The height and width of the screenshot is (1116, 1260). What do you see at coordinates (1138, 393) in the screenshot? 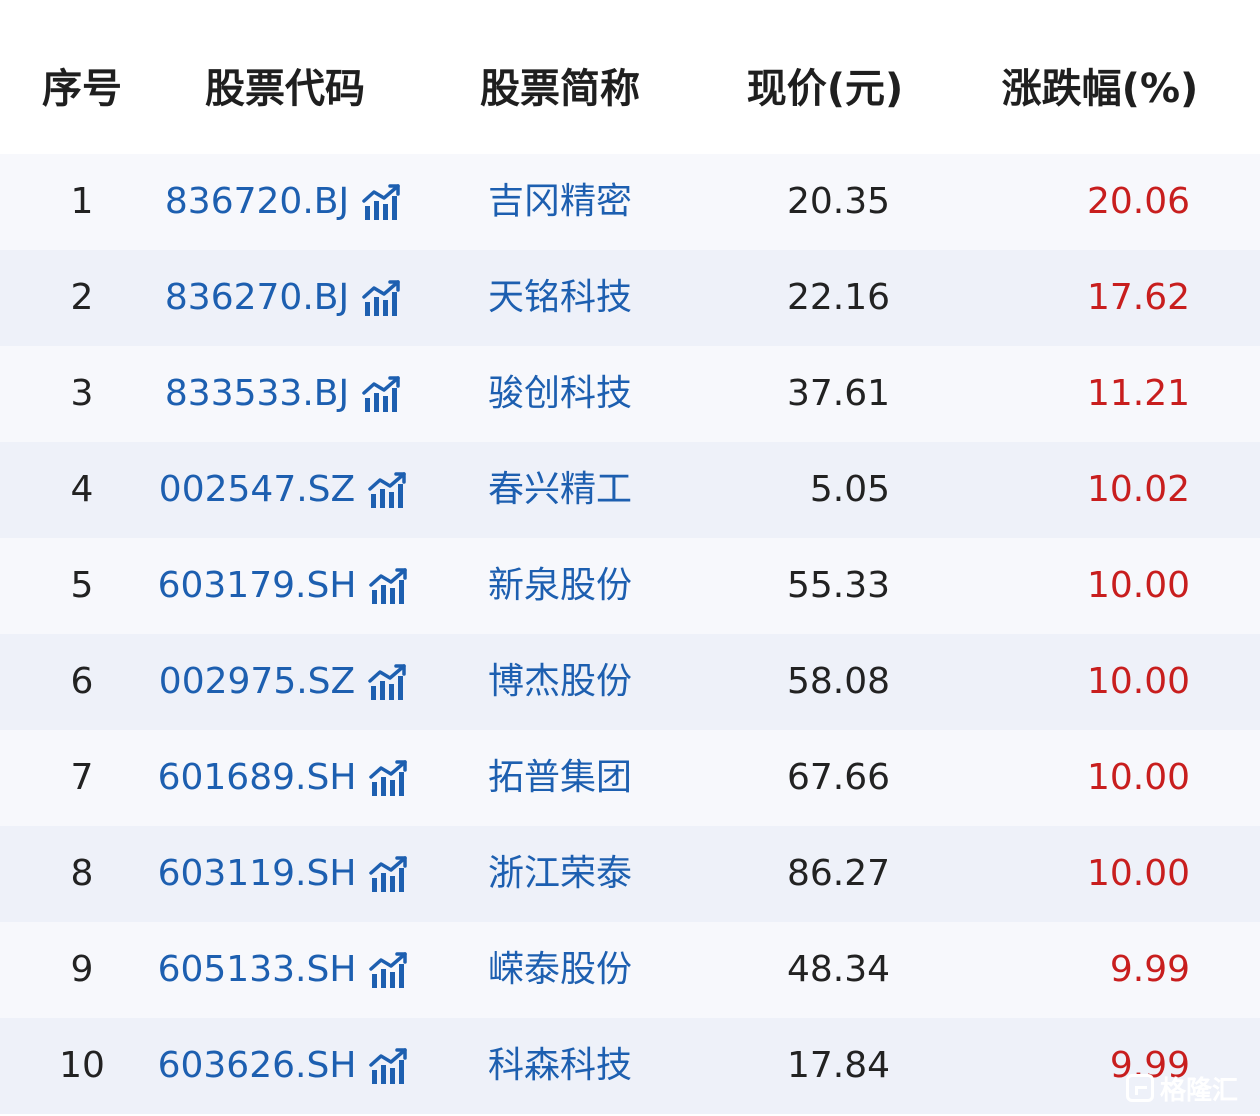
I see `change-pct-value: 11.21` at bounding box center [1138, 393].